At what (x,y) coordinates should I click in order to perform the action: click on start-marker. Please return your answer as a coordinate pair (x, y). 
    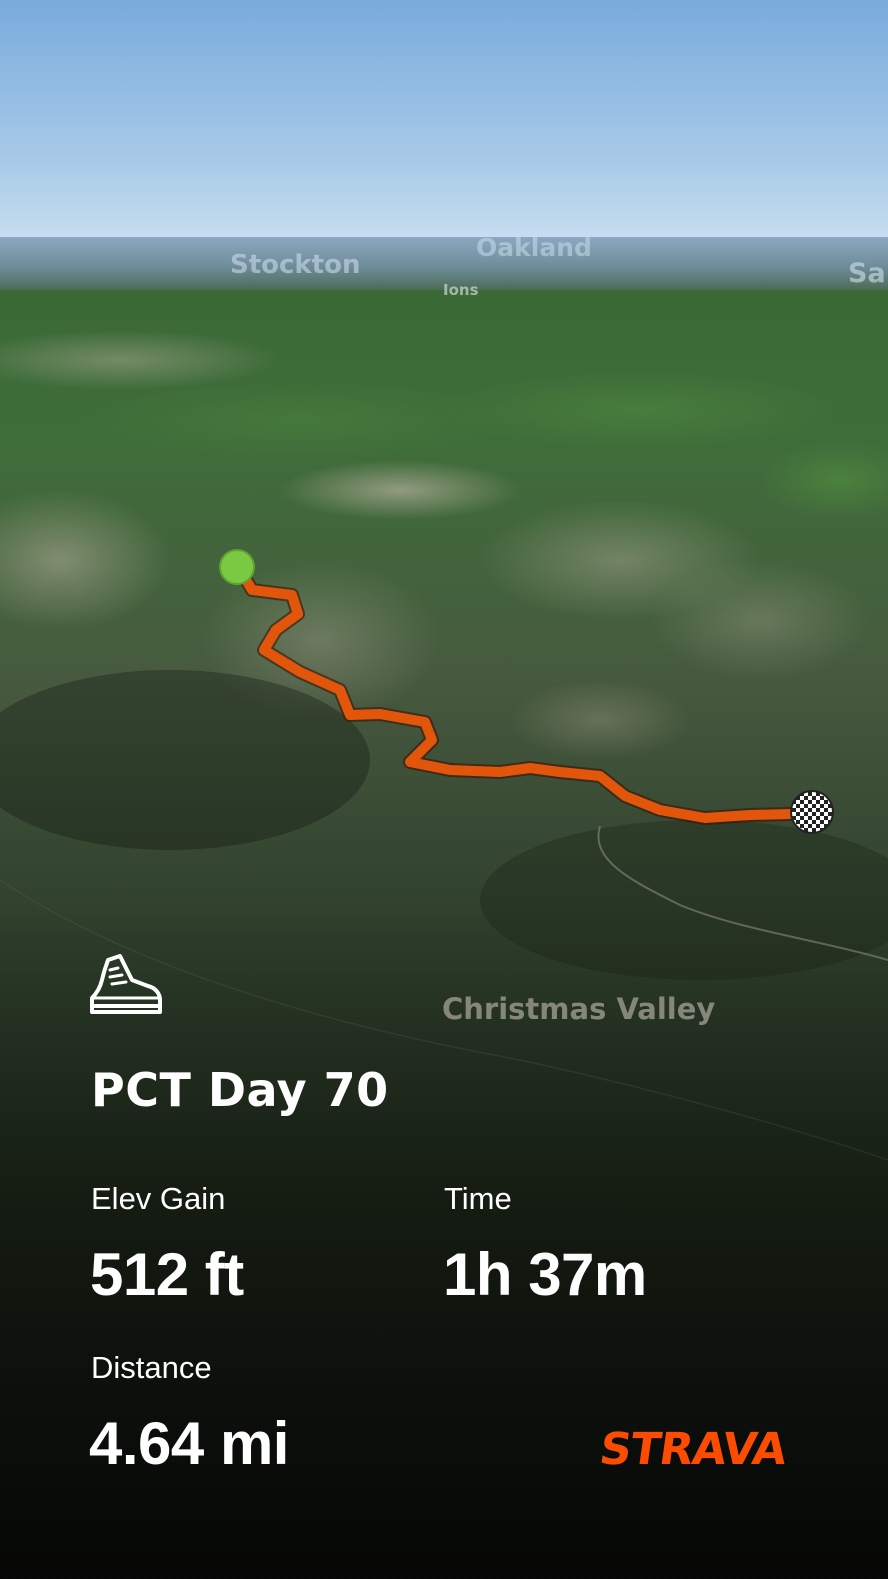
    Looking at the image, I should click on (237, 567).